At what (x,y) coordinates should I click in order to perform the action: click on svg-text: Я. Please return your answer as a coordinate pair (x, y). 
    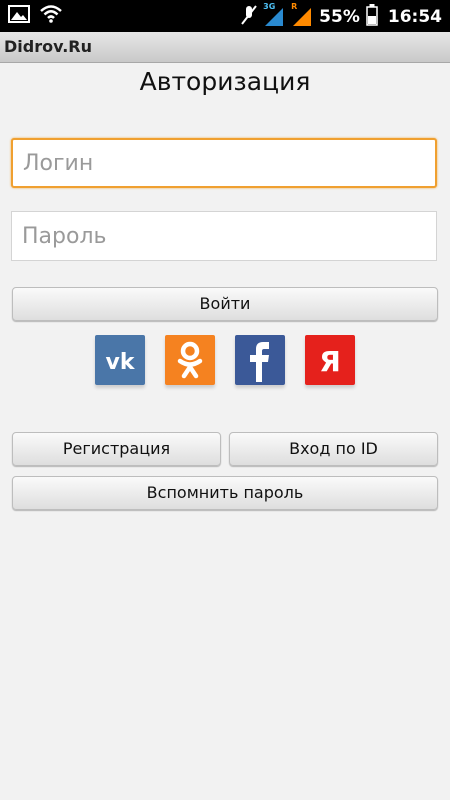
    Looking at the image, I should click on (330, 361).